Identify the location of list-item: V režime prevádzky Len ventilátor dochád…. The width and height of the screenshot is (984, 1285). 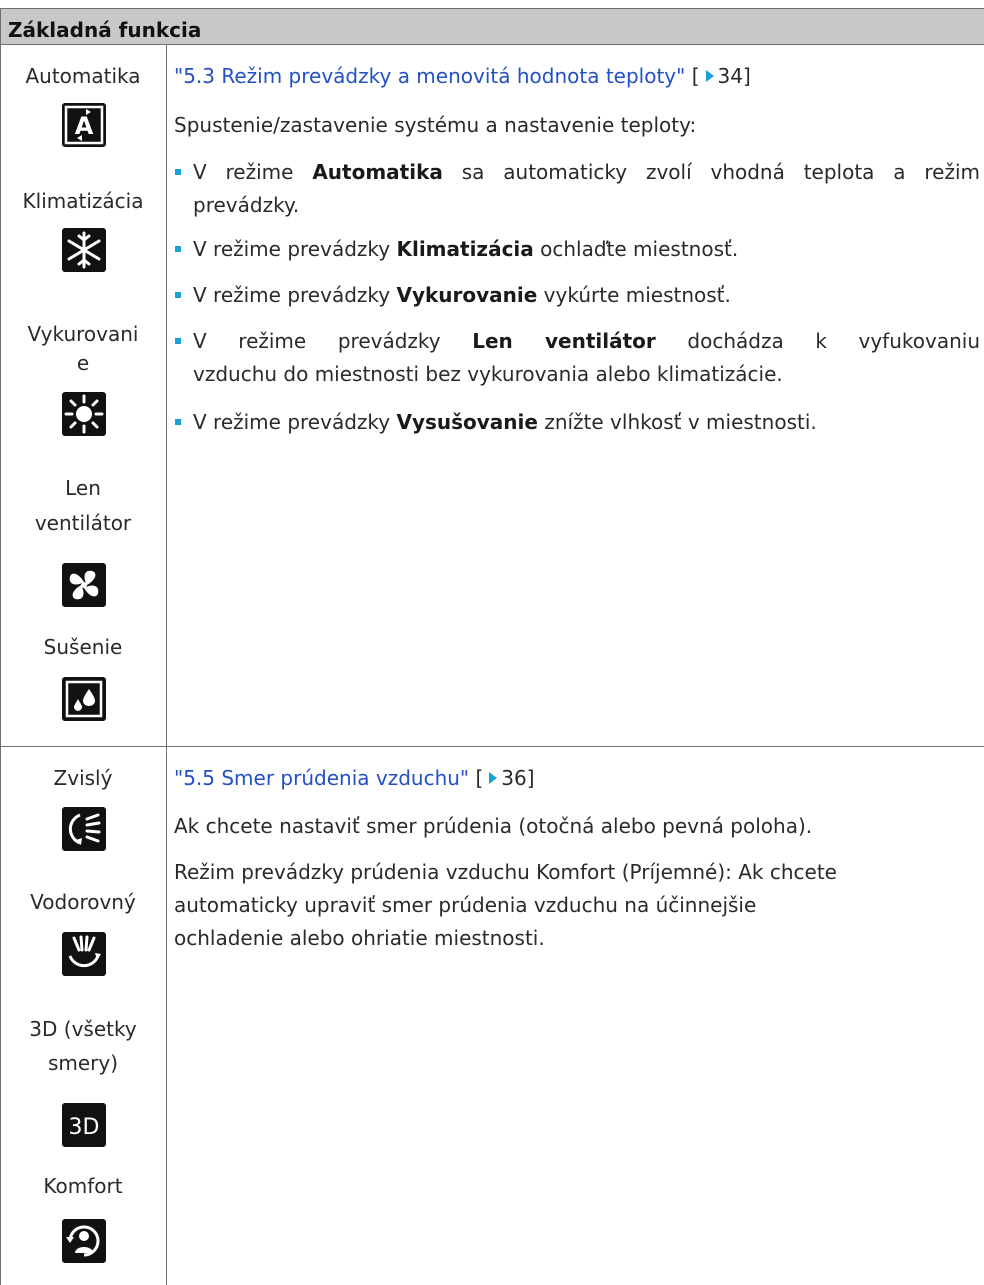
(577, 358).